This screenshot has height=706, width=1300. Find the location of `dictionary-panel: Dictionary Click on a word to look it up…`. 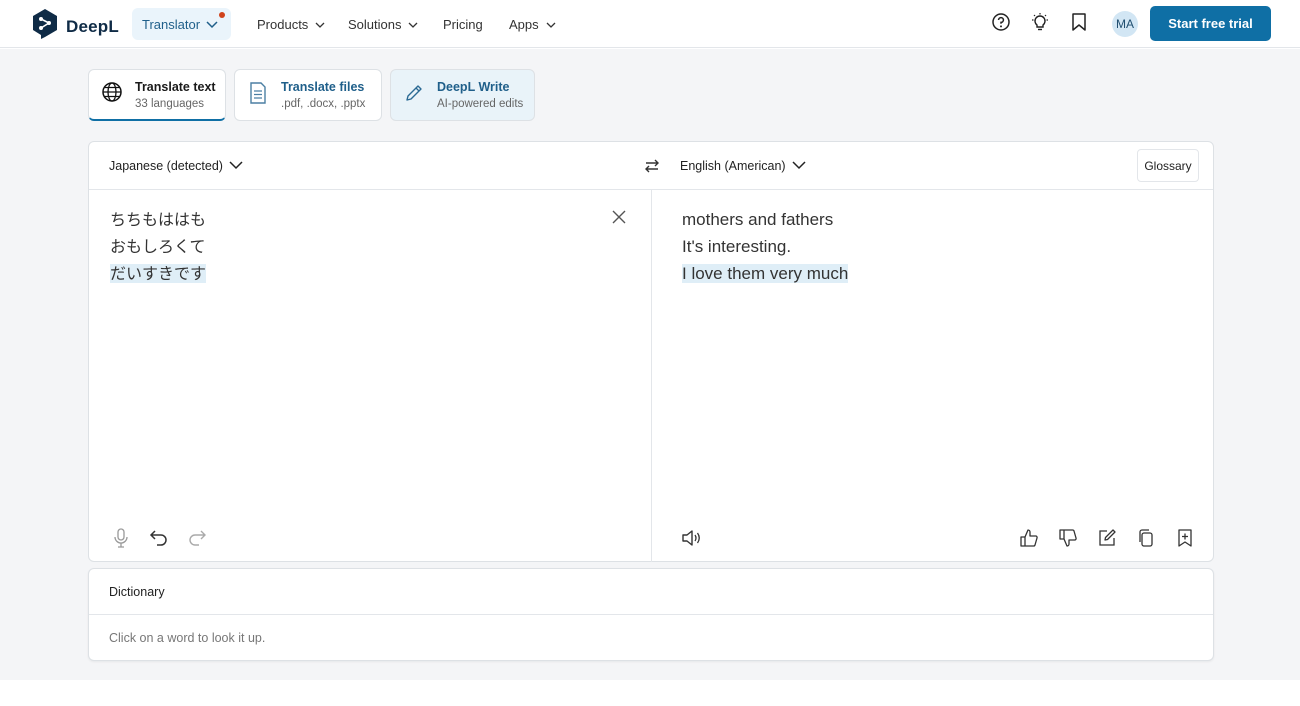

dictionary-panel: Dictionary Click on a word to look it up… is located at coordinates (651, 614).